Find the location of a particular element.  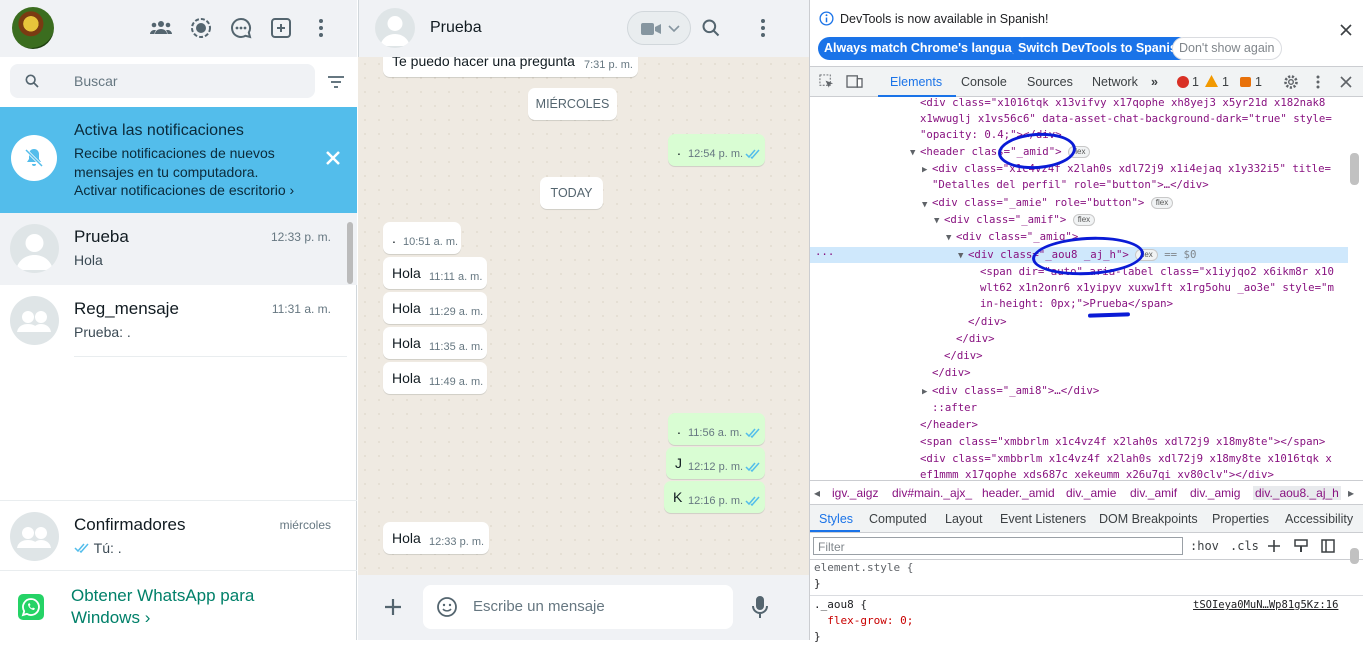

more-options-icon is located at coordinates (1318, 82).